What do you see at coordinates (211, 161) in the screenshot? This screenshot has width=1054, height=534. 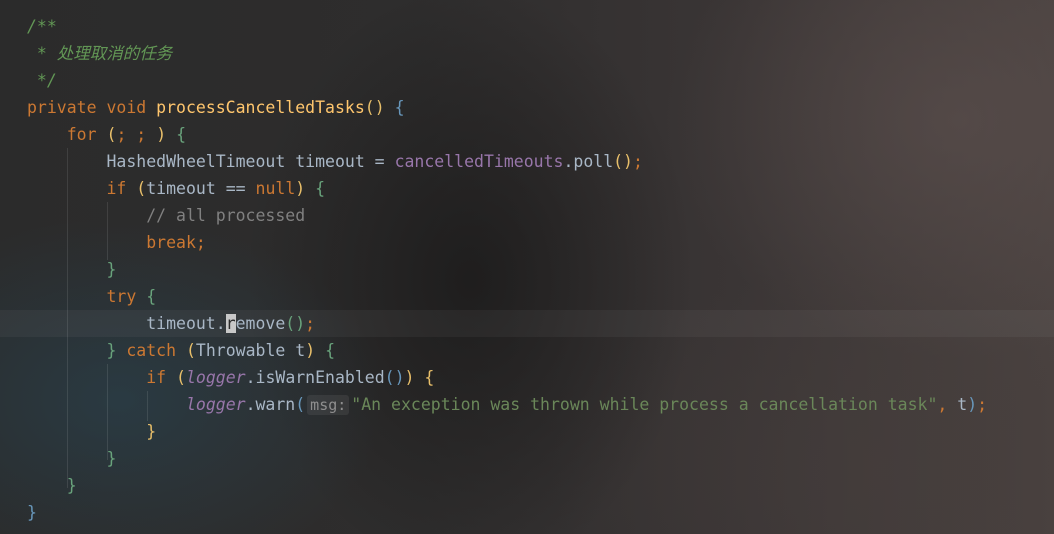 I see `code-token: HashedWheelTimeout timeout =` at bounding box center [211, 161].